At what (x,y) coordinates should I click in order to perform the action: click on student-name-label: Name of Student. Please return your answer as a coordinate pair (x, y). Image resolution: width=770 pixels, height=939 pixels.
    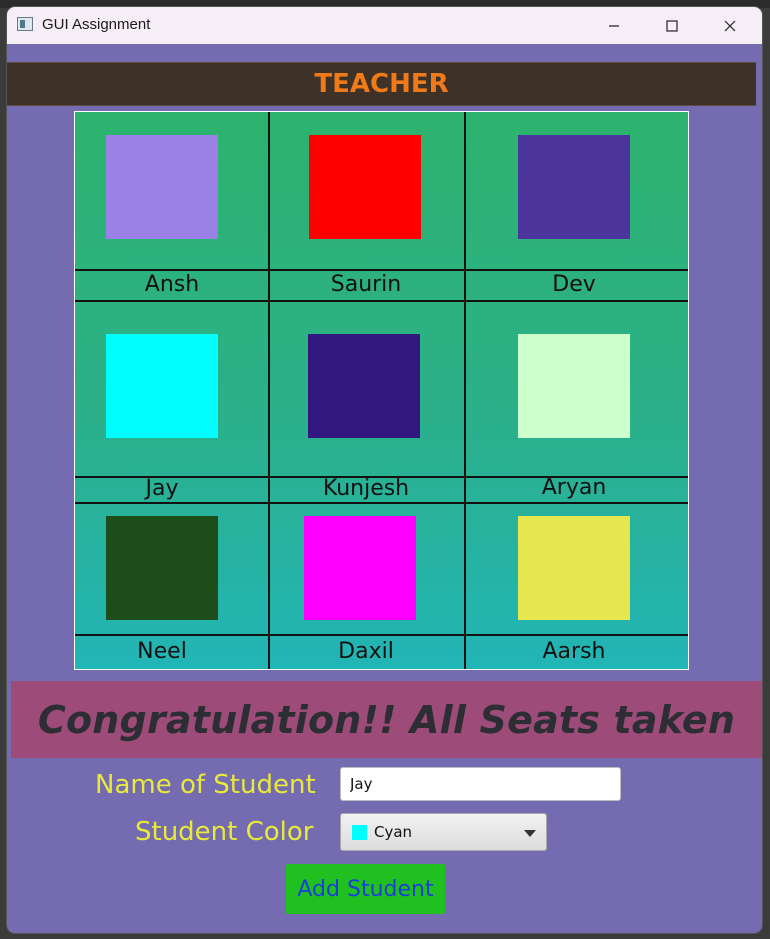
    Looking at the image, I should click on (205, 785).